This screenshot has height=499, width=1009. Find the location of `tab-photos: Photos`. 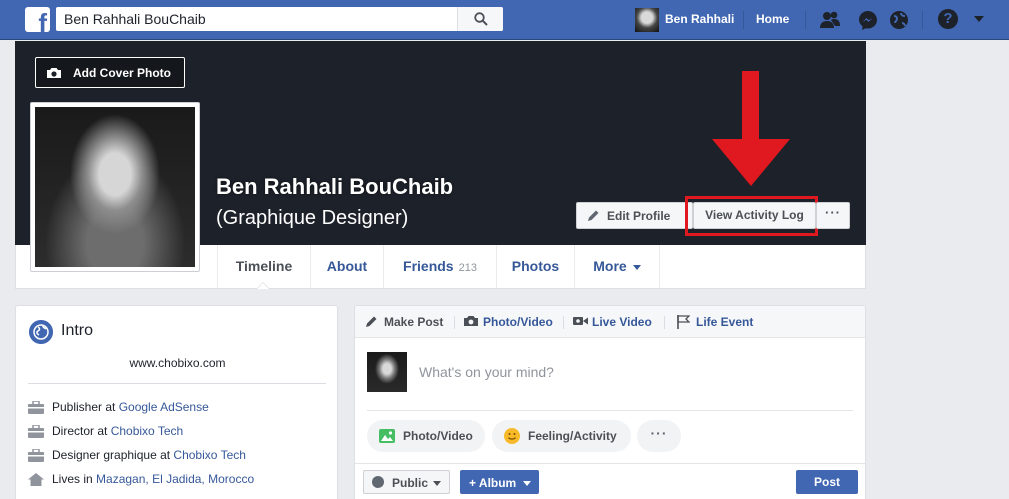

tab-photos: Photos is located at coordinates (535, 266).